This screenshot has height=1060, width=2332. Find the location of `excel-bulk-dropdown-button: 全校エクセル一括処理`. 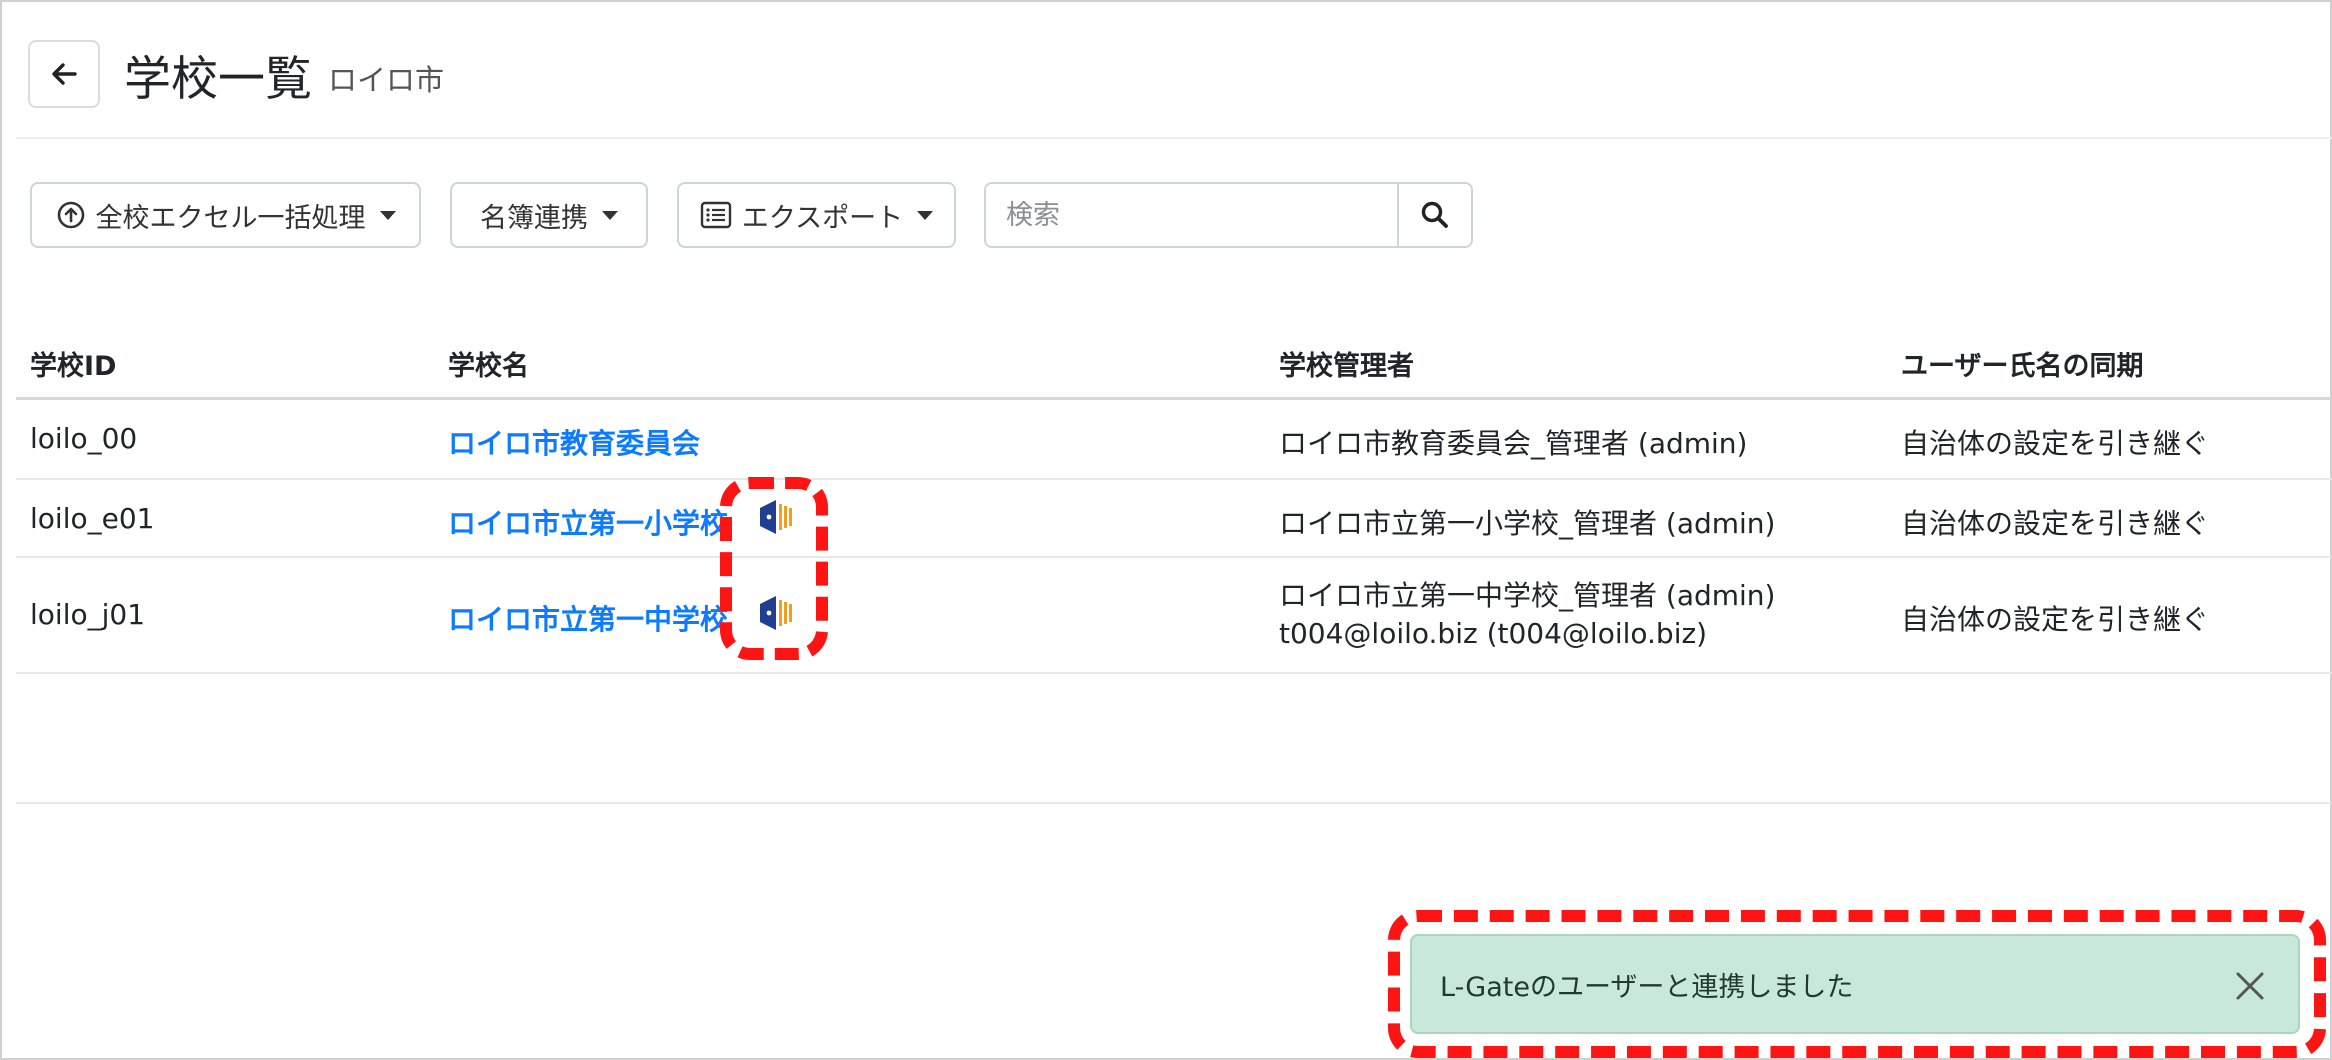

excel-bulk-dropdown-button: 全校エクセル一括処理 is located at coordinates (225, 215).